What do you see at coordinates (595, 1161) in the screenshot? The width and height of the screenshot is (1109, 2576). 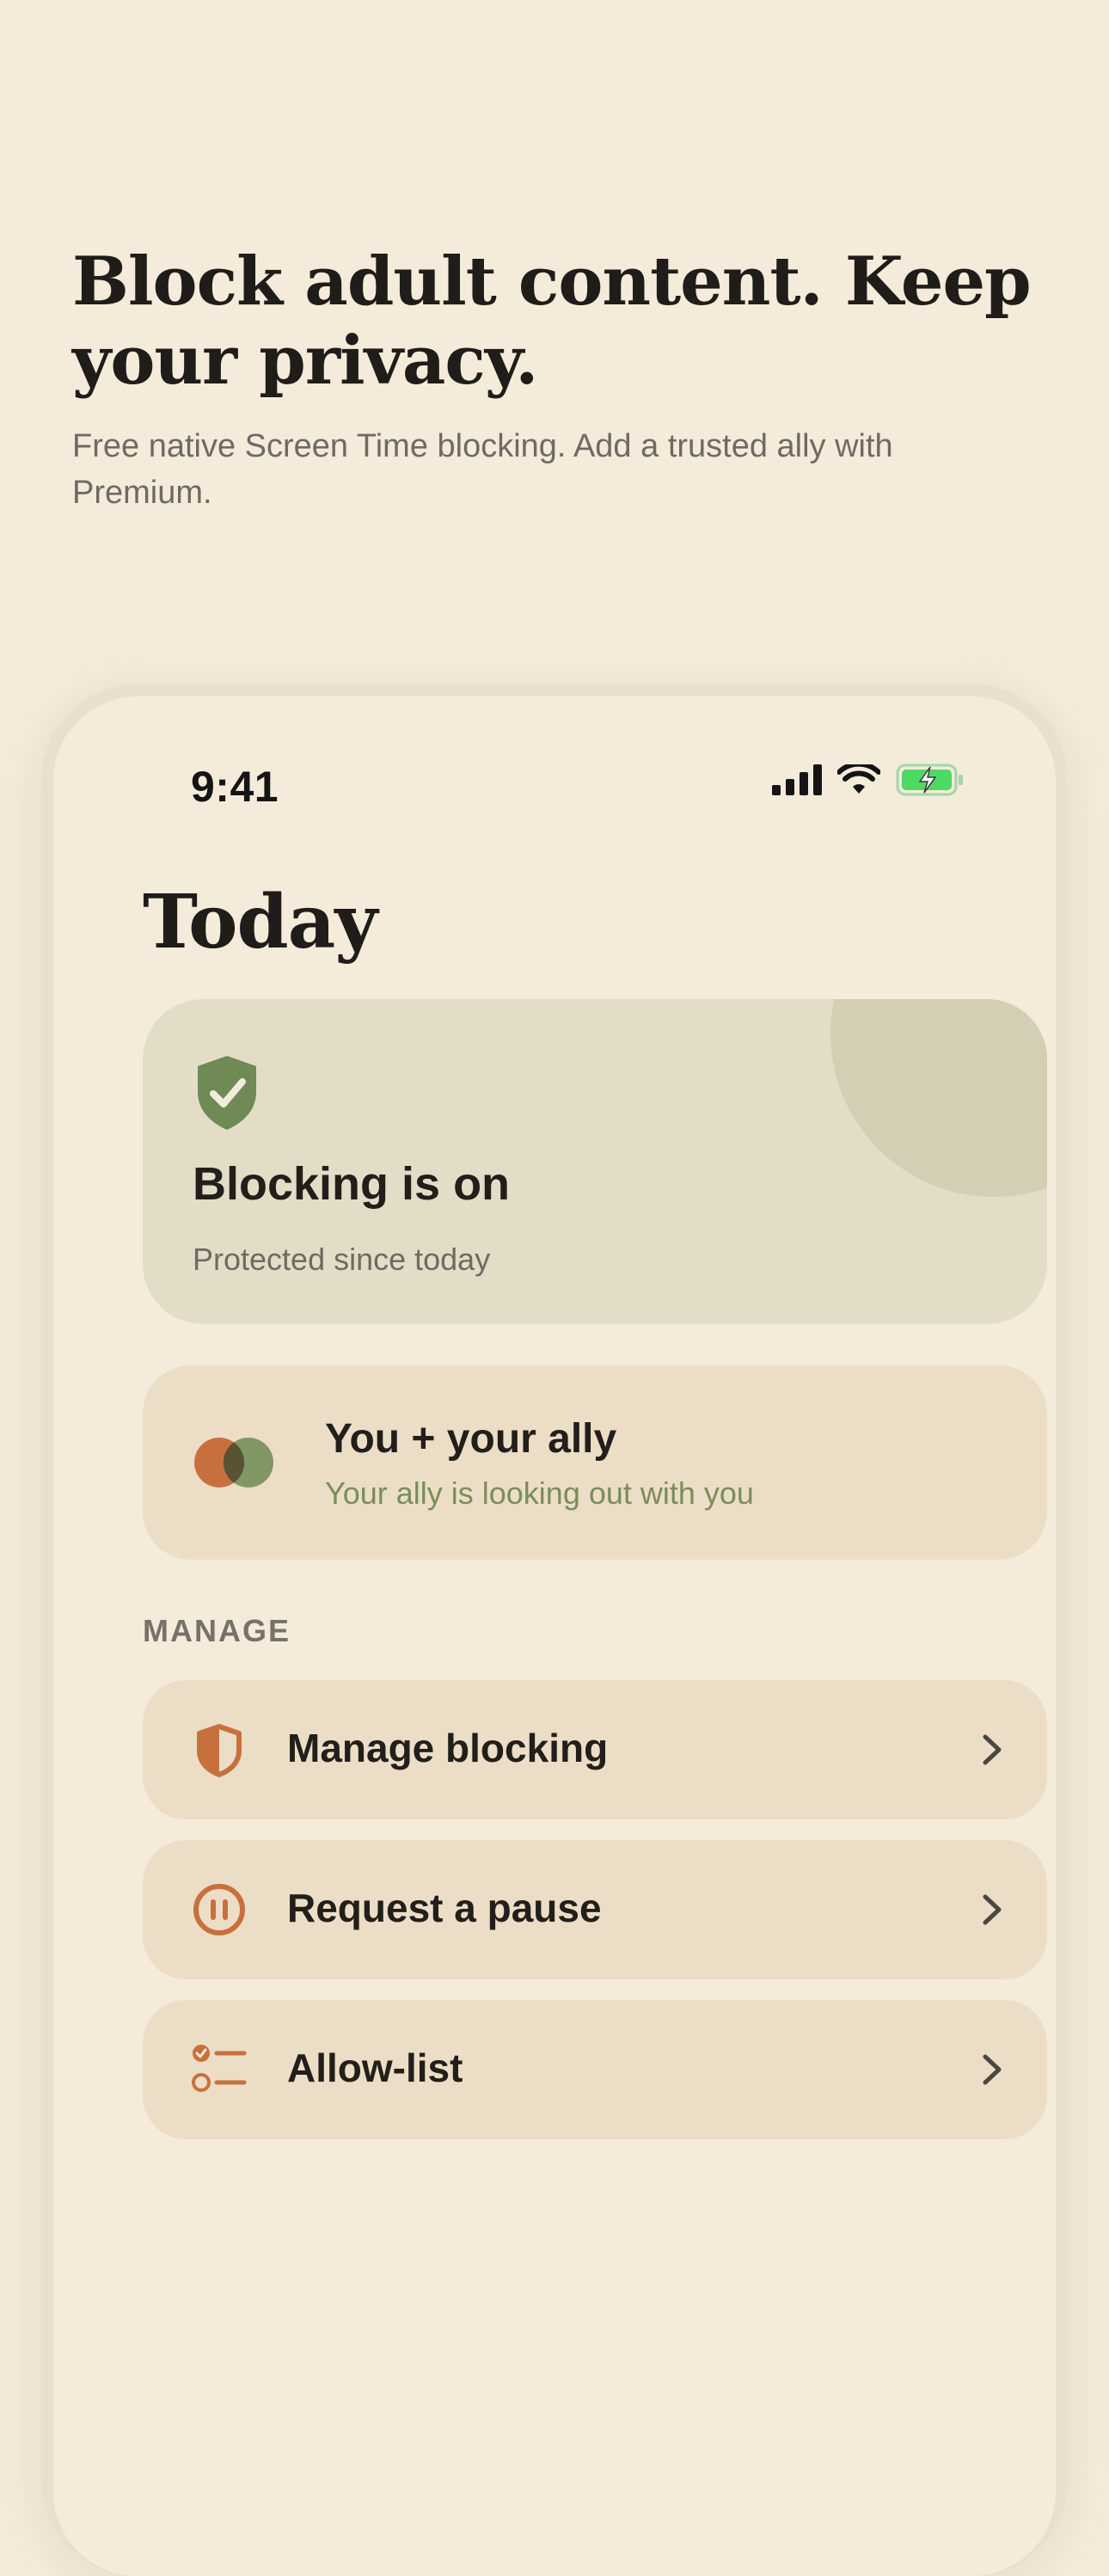 I see `blocking-status-card: Blocking is on Protected since today` at bounding box center [595, 1161].